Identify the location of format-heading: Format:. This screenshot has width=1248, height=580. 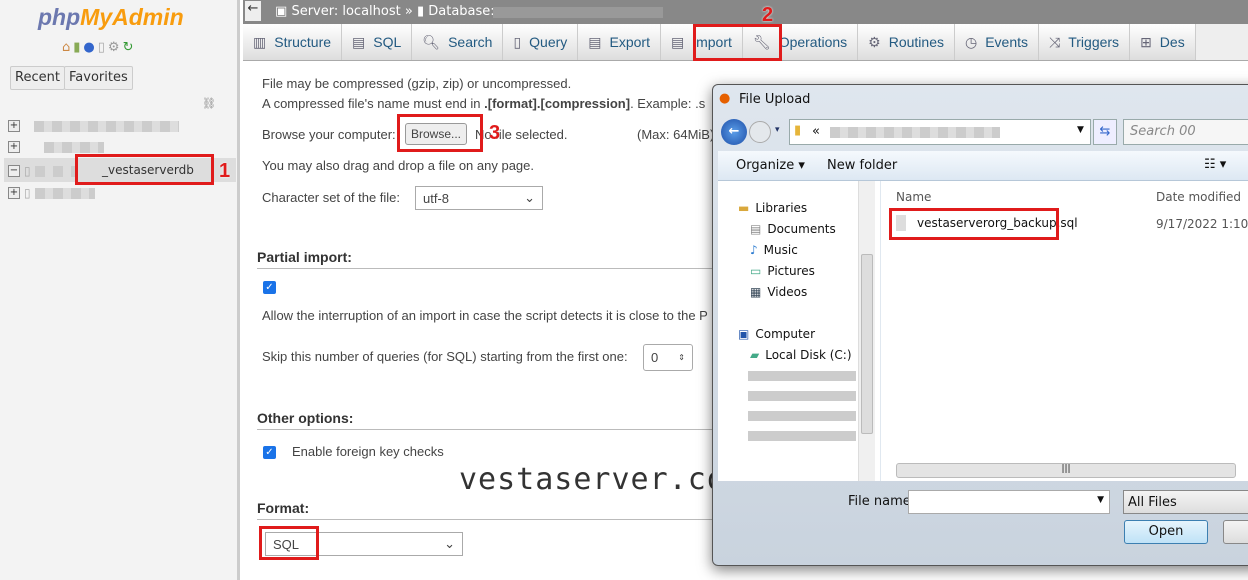
(283, 508).